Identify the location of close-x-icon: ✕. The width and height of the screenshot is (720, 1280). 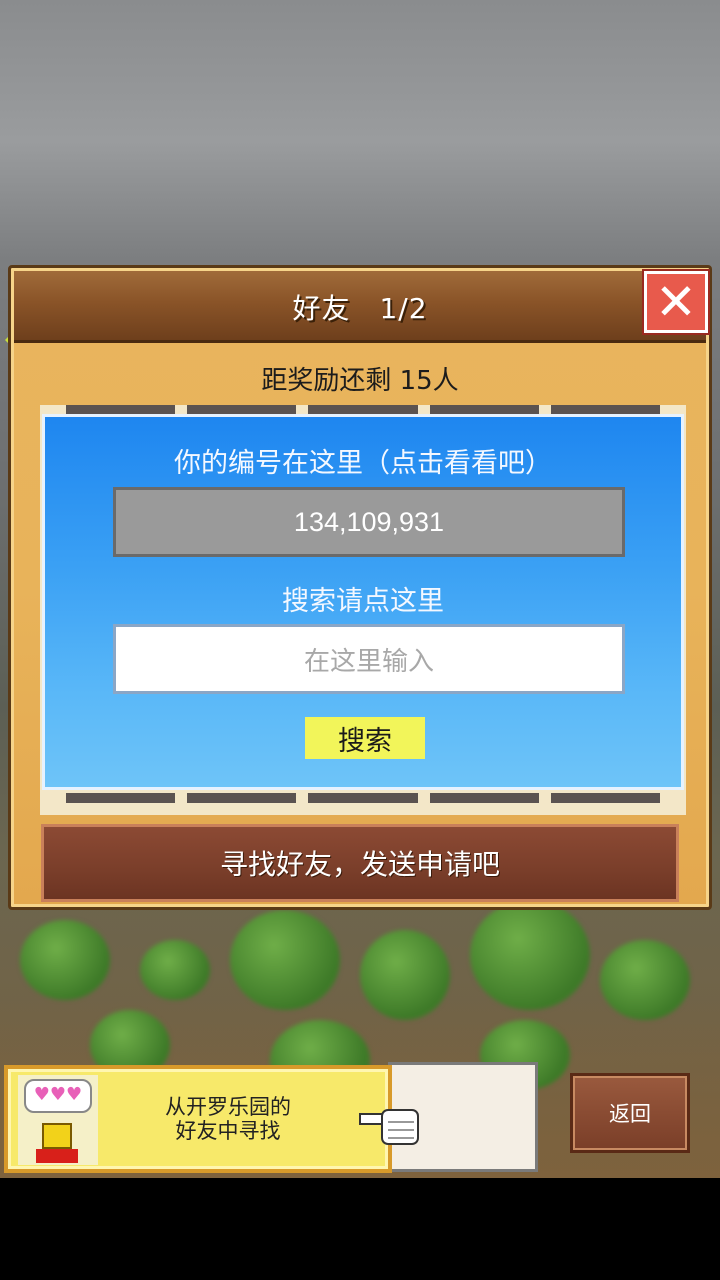
(676, 302).